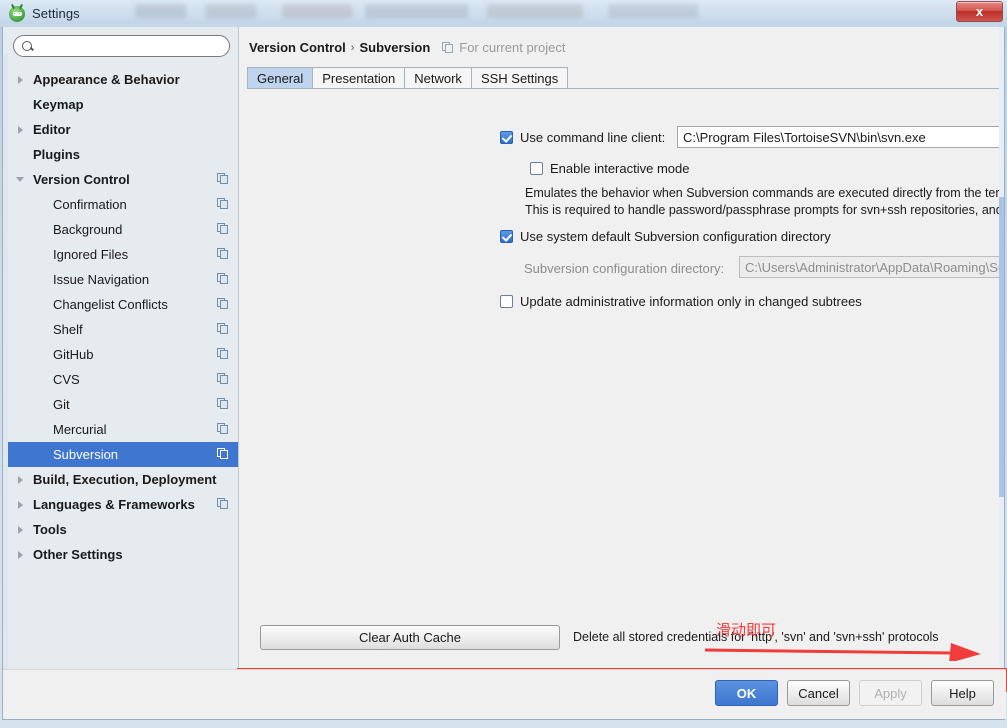  Describe the element at coordinates (297, 47) in the screenshot. I see `breadcrumb-root: Version Control` at that location.